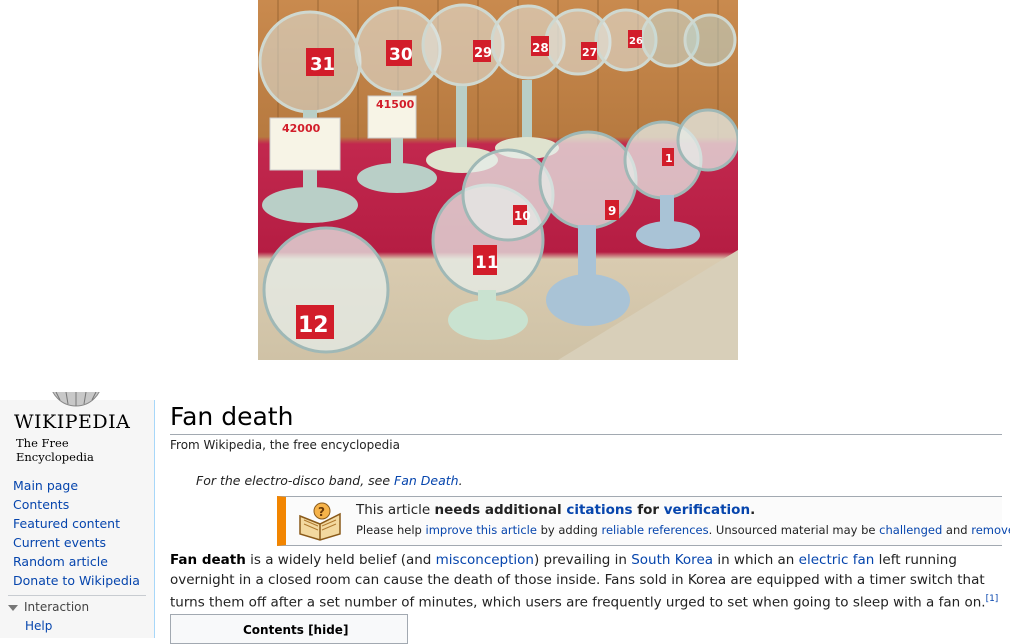  I want to click on svg-text: 30, so click(401, 55).